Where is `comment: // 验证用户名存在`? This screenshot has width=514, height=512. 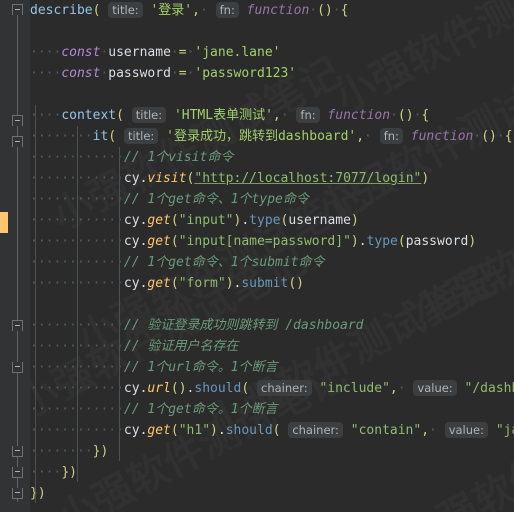
comment: // 验证用户名存在 is located at coordinates (181, 346).